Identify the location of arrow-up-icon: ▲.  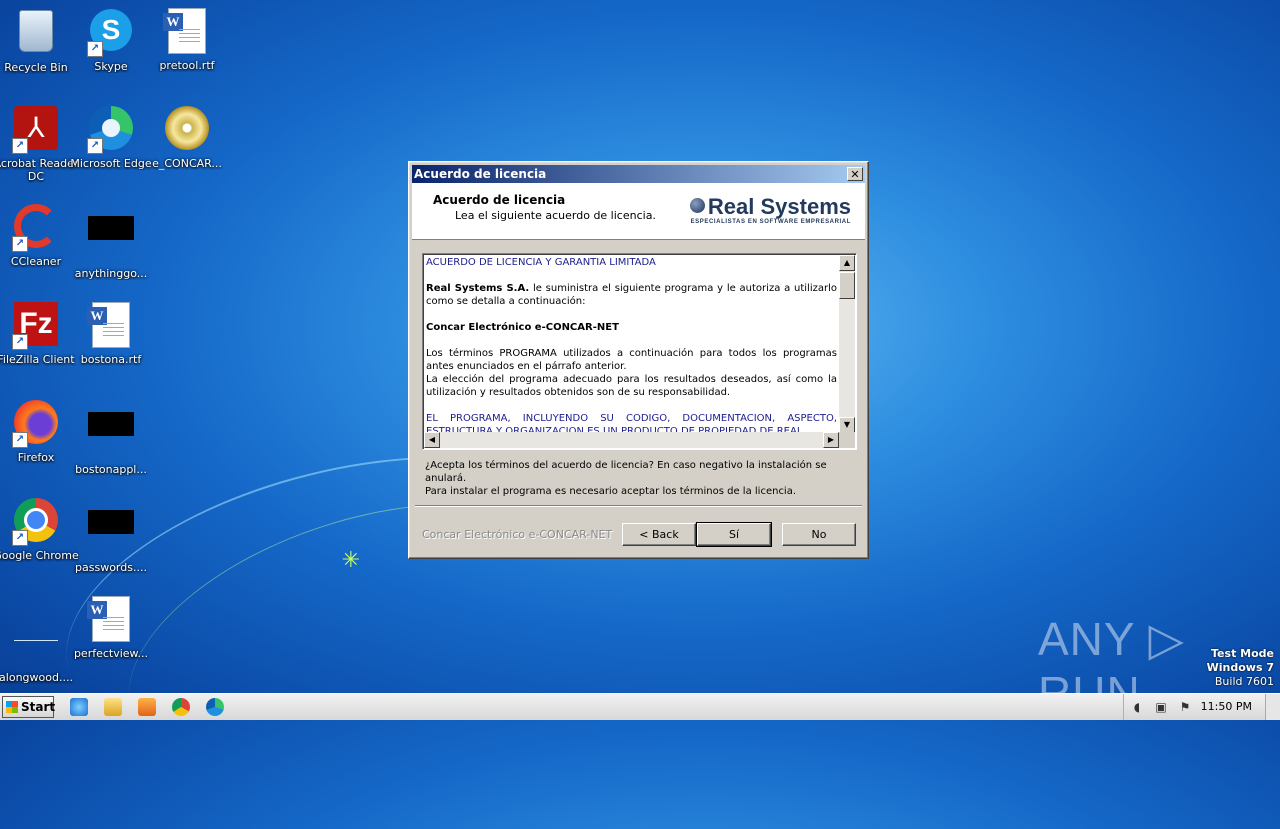
(847, 262).